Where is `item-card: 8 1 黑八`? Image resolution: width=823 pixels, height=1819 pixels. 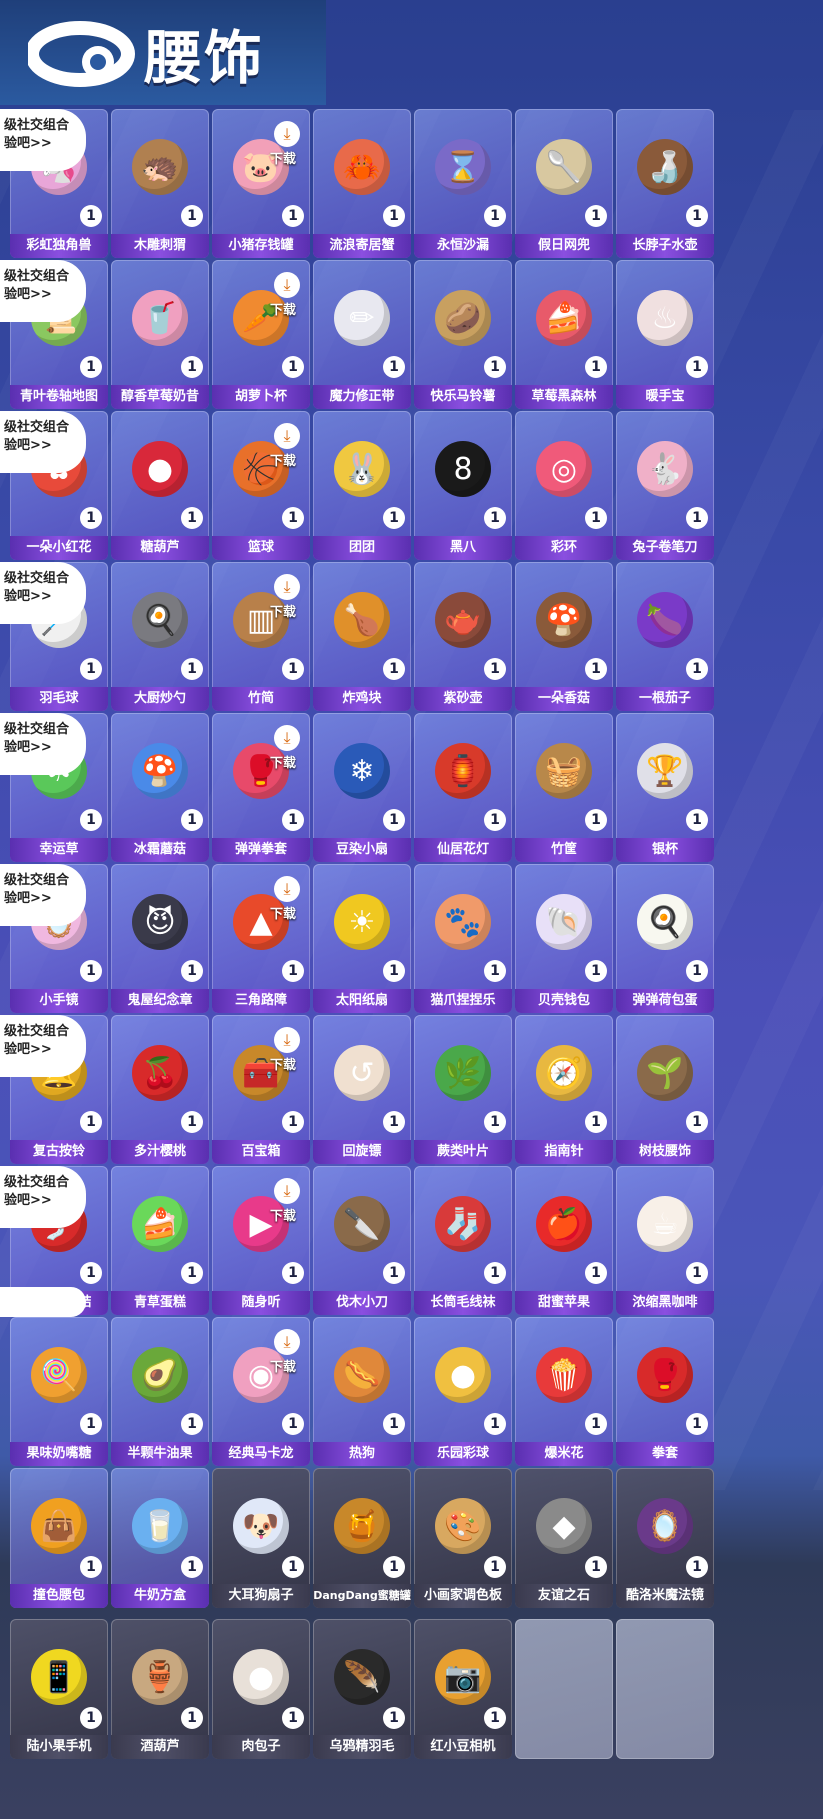 item-card: 8 1 黑八 is located at coordinates (463, 485).